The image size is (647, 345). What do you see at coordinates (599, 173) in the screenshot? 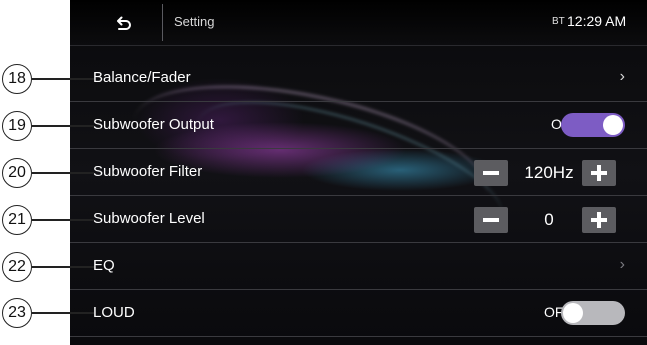
I see `subwoofer-filter-plus-button` at bounding box center [599, 173].